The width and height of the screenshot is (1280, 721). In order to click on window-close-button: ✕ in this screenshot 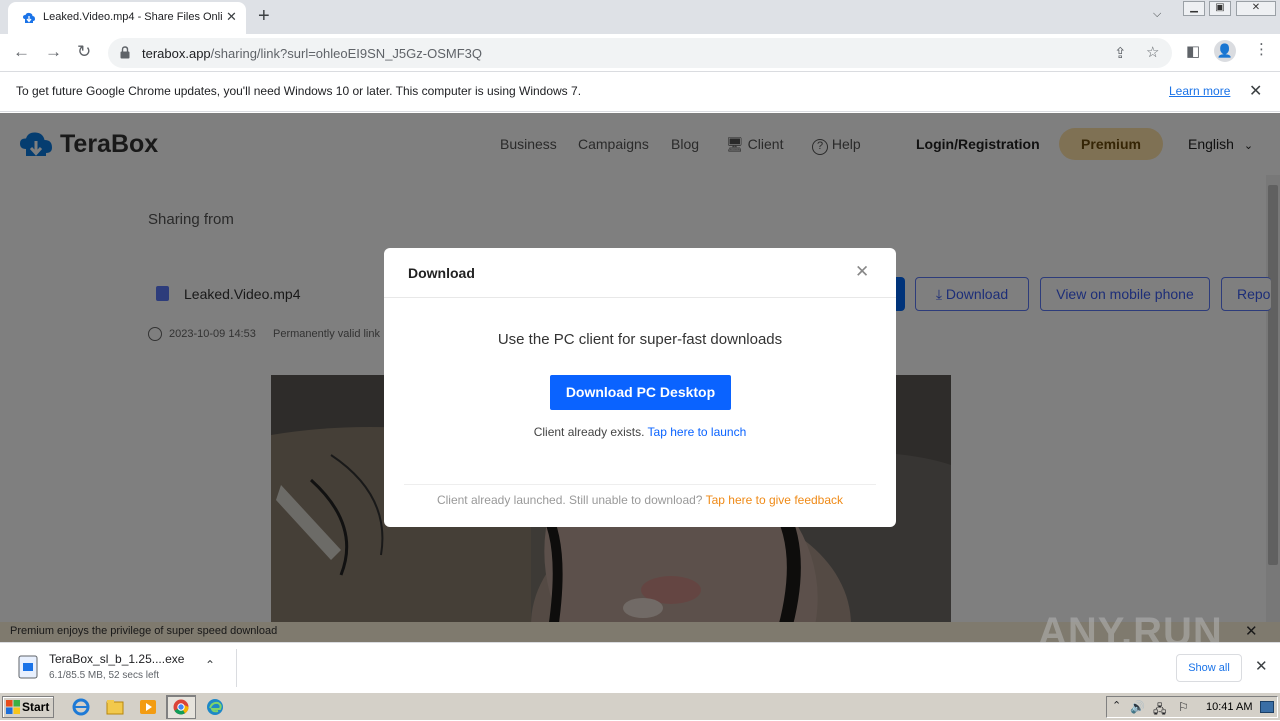, I will do `click(1256, 8)`.